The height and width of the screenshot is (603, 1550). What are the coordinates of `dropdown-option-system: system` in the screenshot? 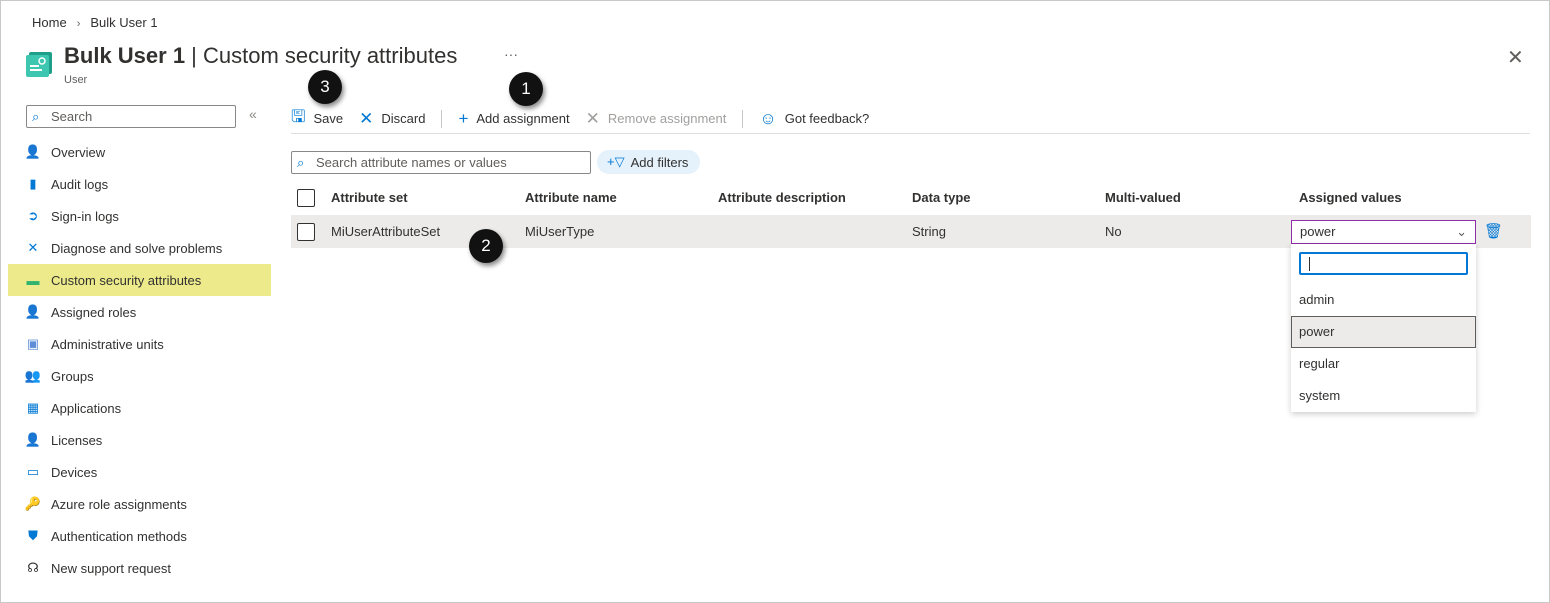 It's located at (1383, 396).